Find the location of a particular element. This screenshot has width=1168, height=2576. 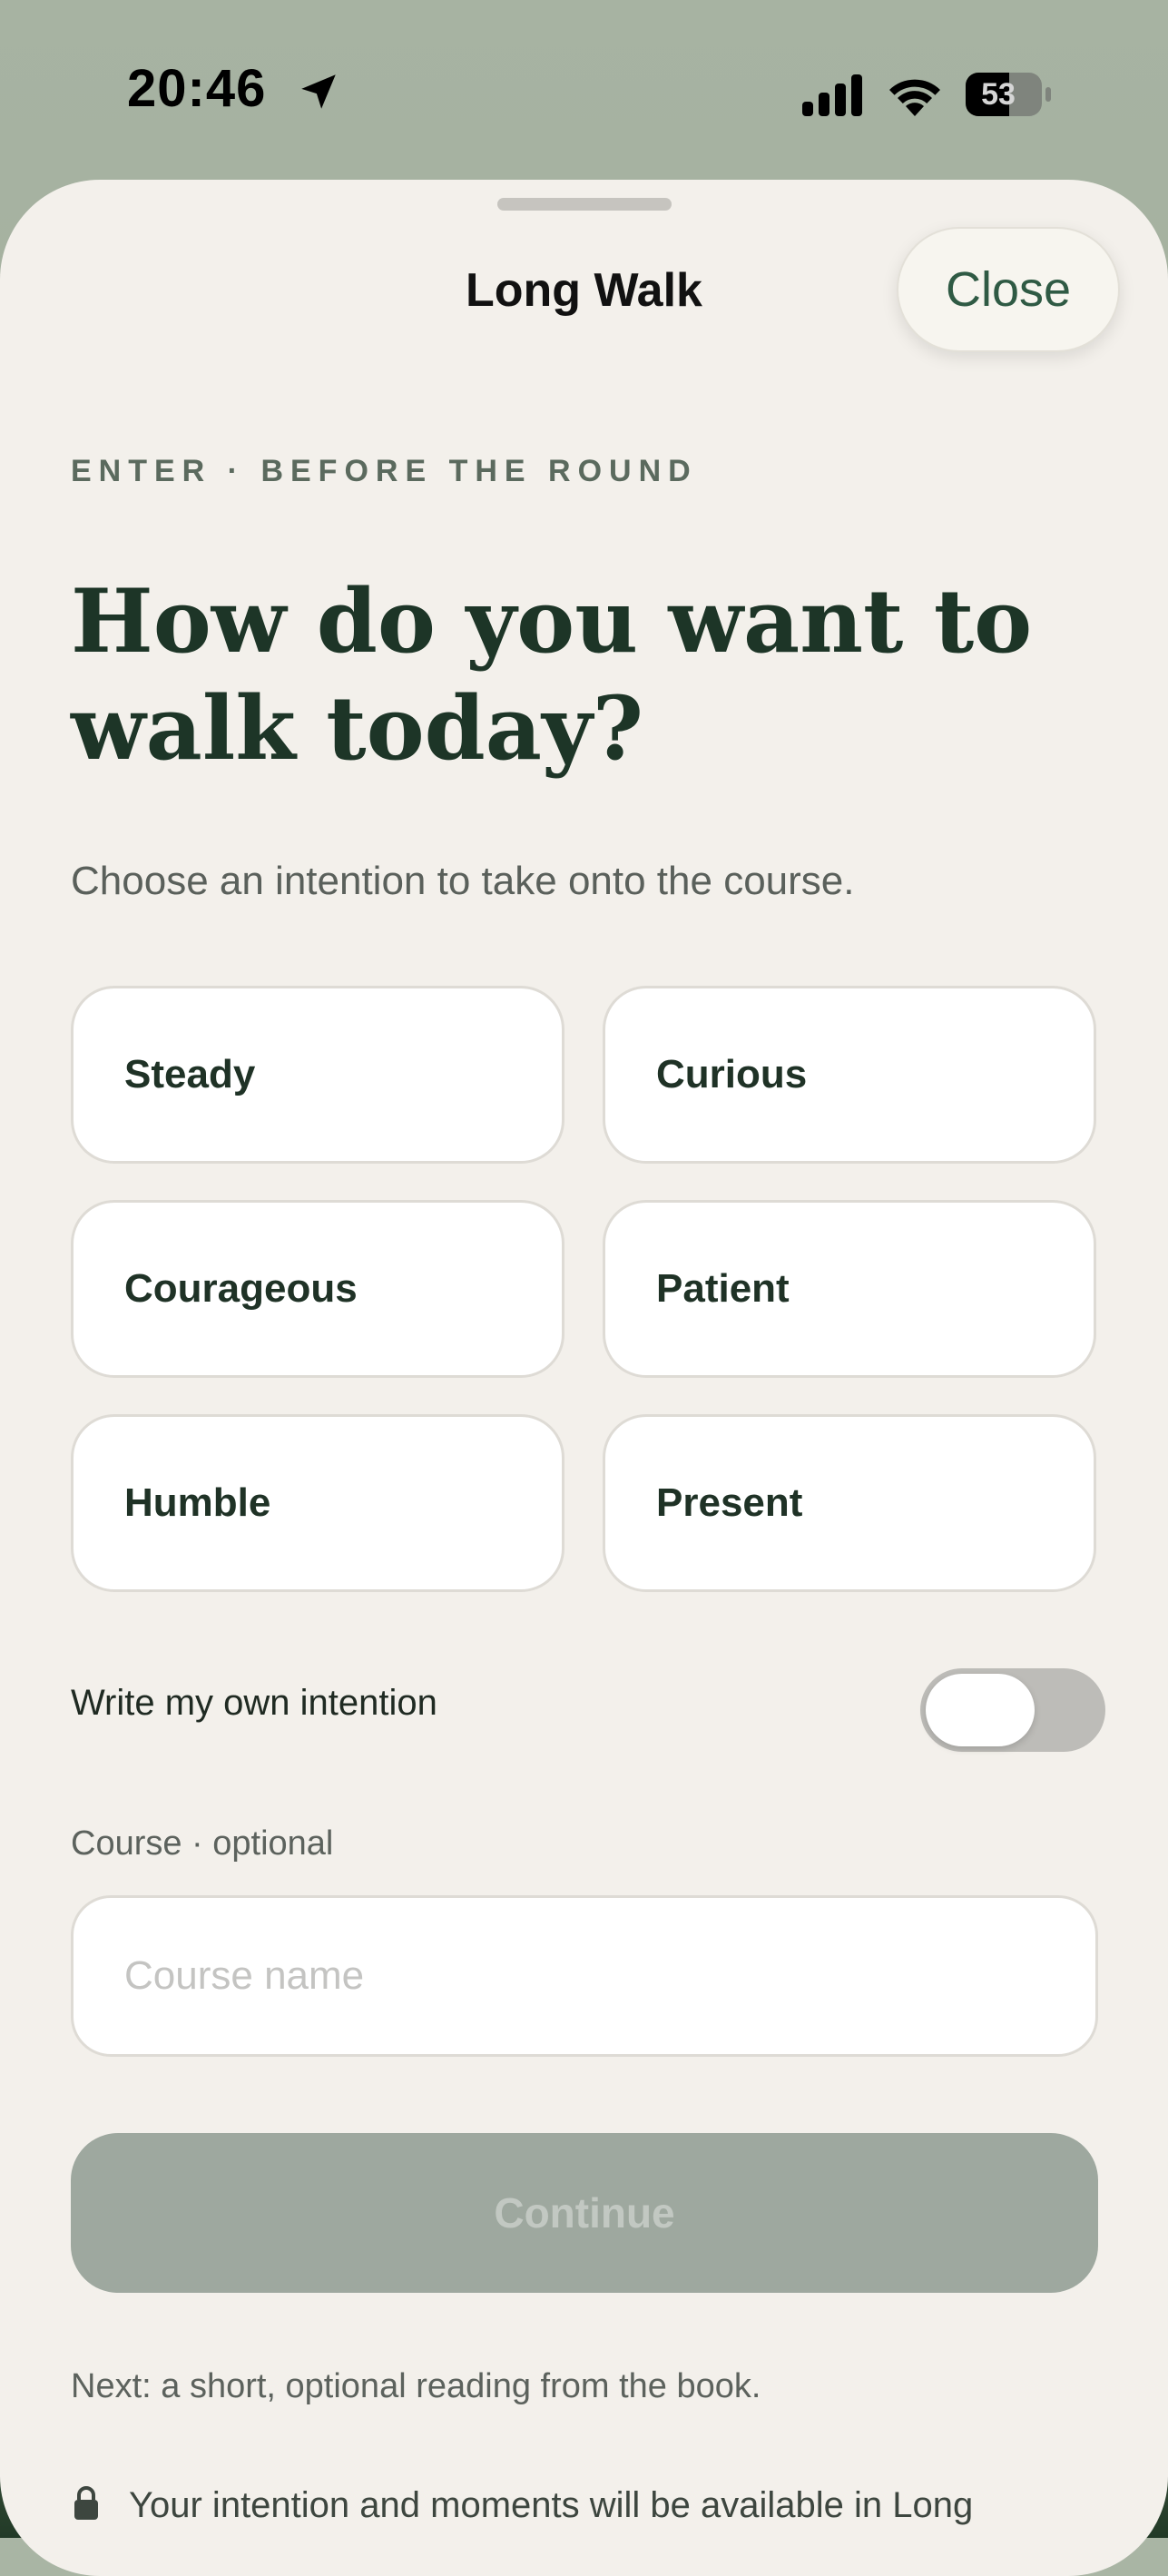

headline-line-2: walk today? is located at coordinates (357, 728).